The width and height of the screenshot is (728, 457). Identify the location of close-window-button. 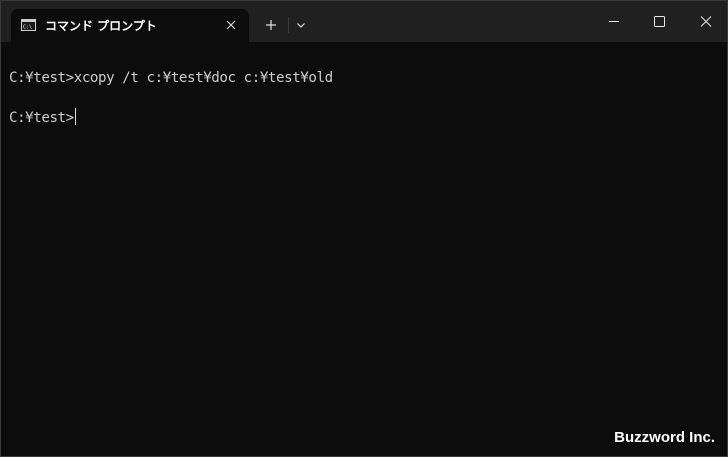
(705, 21).